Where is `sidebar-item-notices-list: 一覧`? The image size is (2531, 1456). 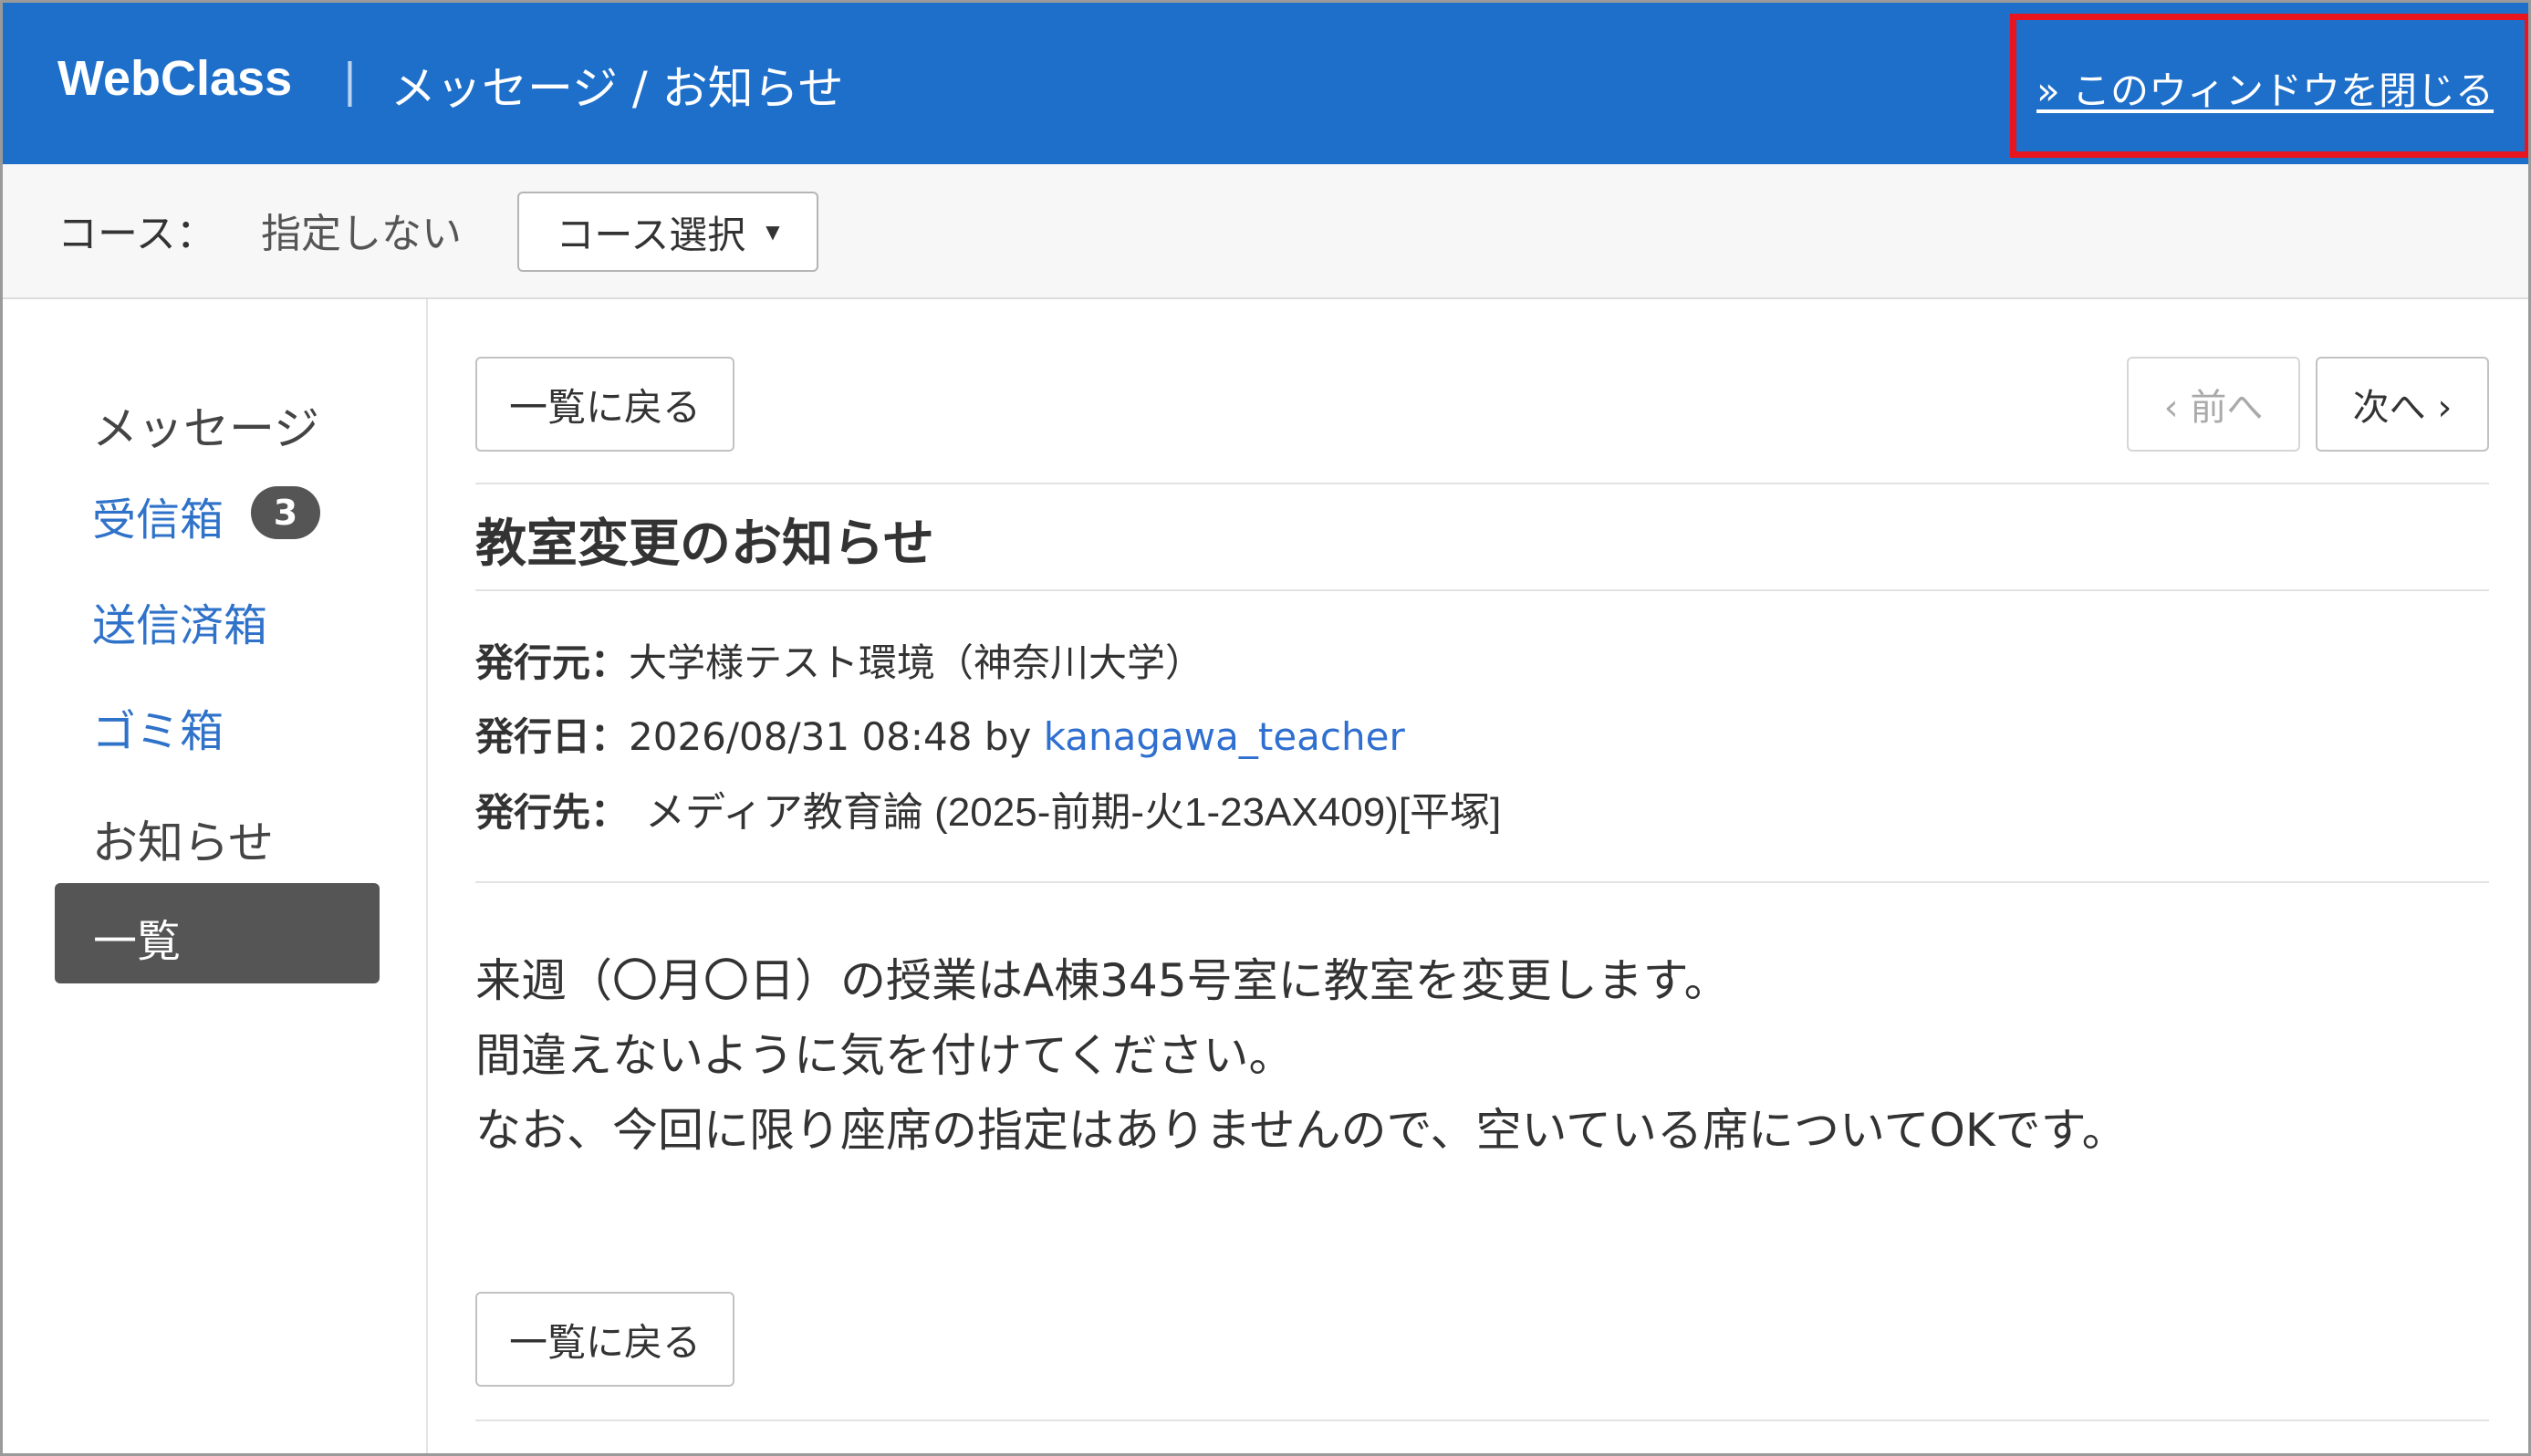
sidebar-item-notices-list: 一覧 is located at coordinates (218, 933).